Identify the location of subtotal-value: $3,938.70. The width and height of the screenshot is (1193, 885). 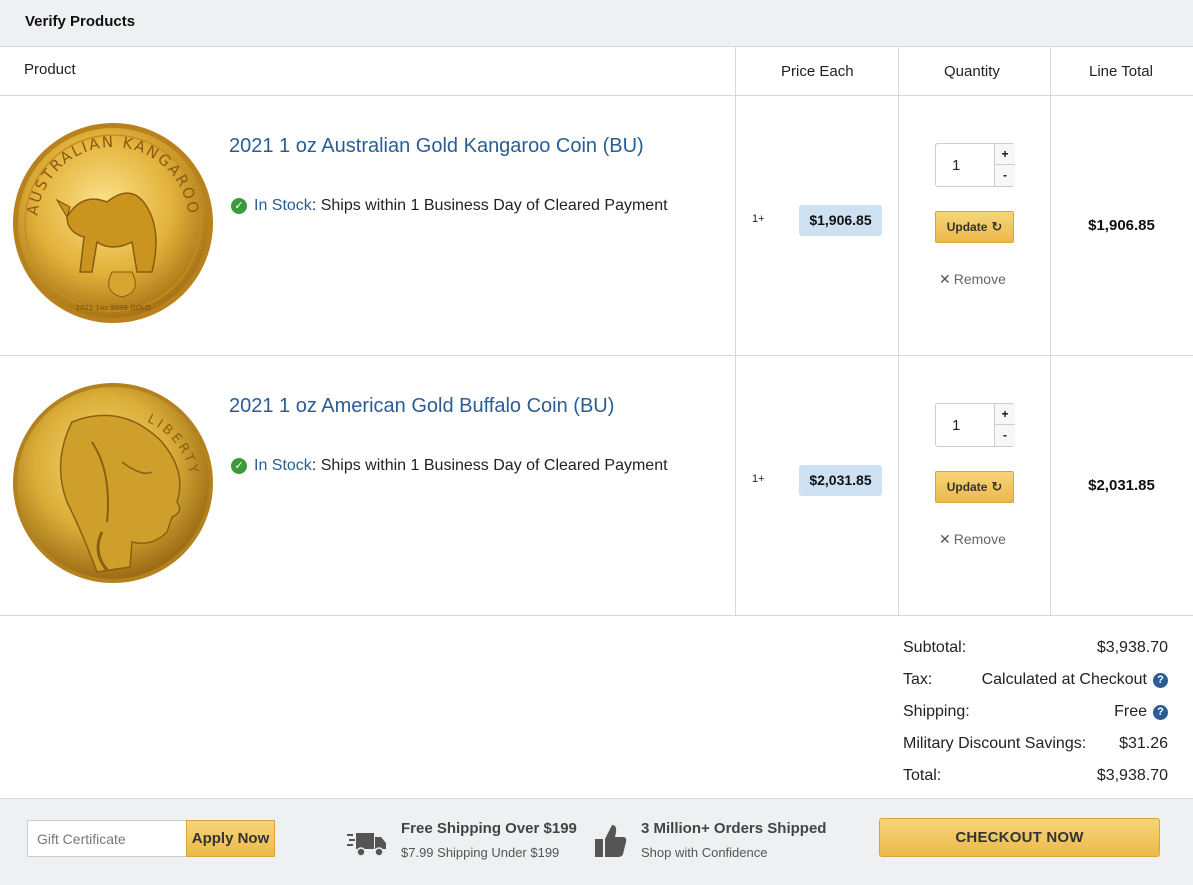
(1132, 648).